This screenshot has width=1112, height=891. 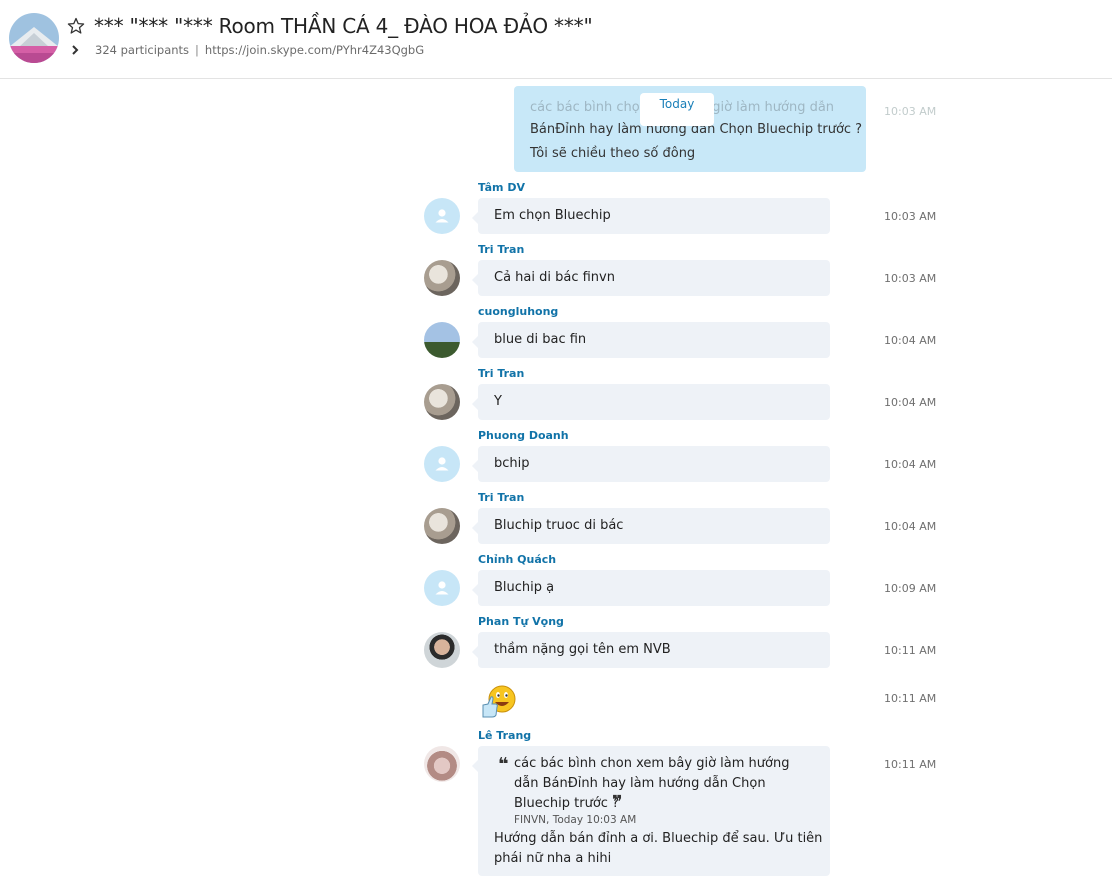 What do you see at coordinates (575, 820) in the screenshot?
I see `quote-source-meta: FINVN, Today 10:03 AM` at bounding box center [575, 820].